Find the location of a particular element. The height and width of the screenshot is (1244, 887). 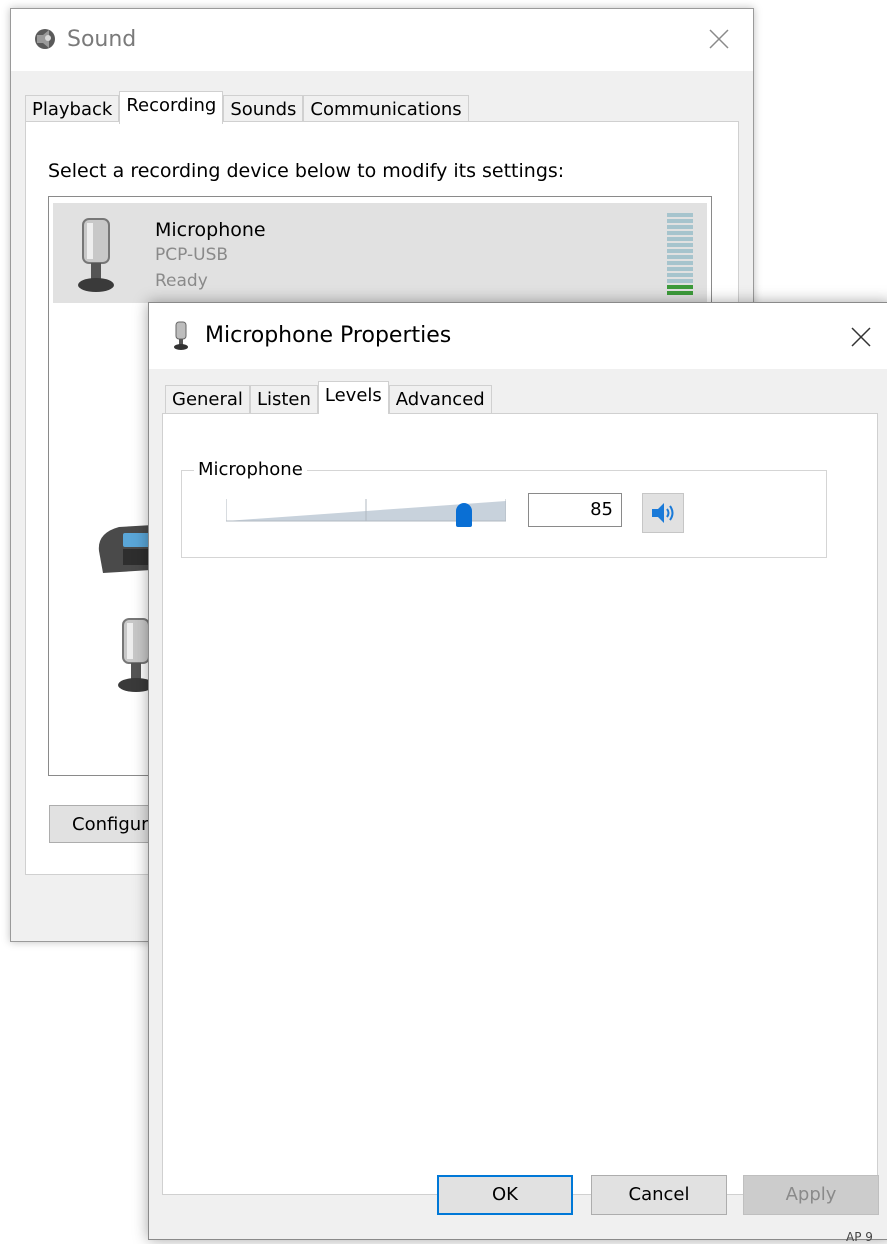

tab-levels: Levels is located at coordinates (353, 397).